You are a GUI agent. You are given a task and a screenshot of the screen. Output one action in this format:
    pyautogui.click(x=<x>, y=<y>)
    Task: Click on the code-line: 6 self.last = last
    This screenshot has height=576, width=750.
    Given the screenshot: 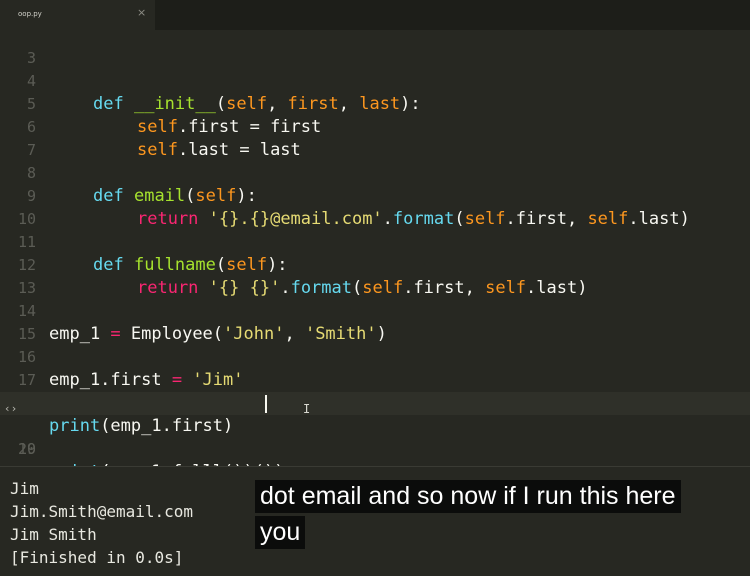 What is the action you would take?
    pyautogui.click(x=375, y=126)
    